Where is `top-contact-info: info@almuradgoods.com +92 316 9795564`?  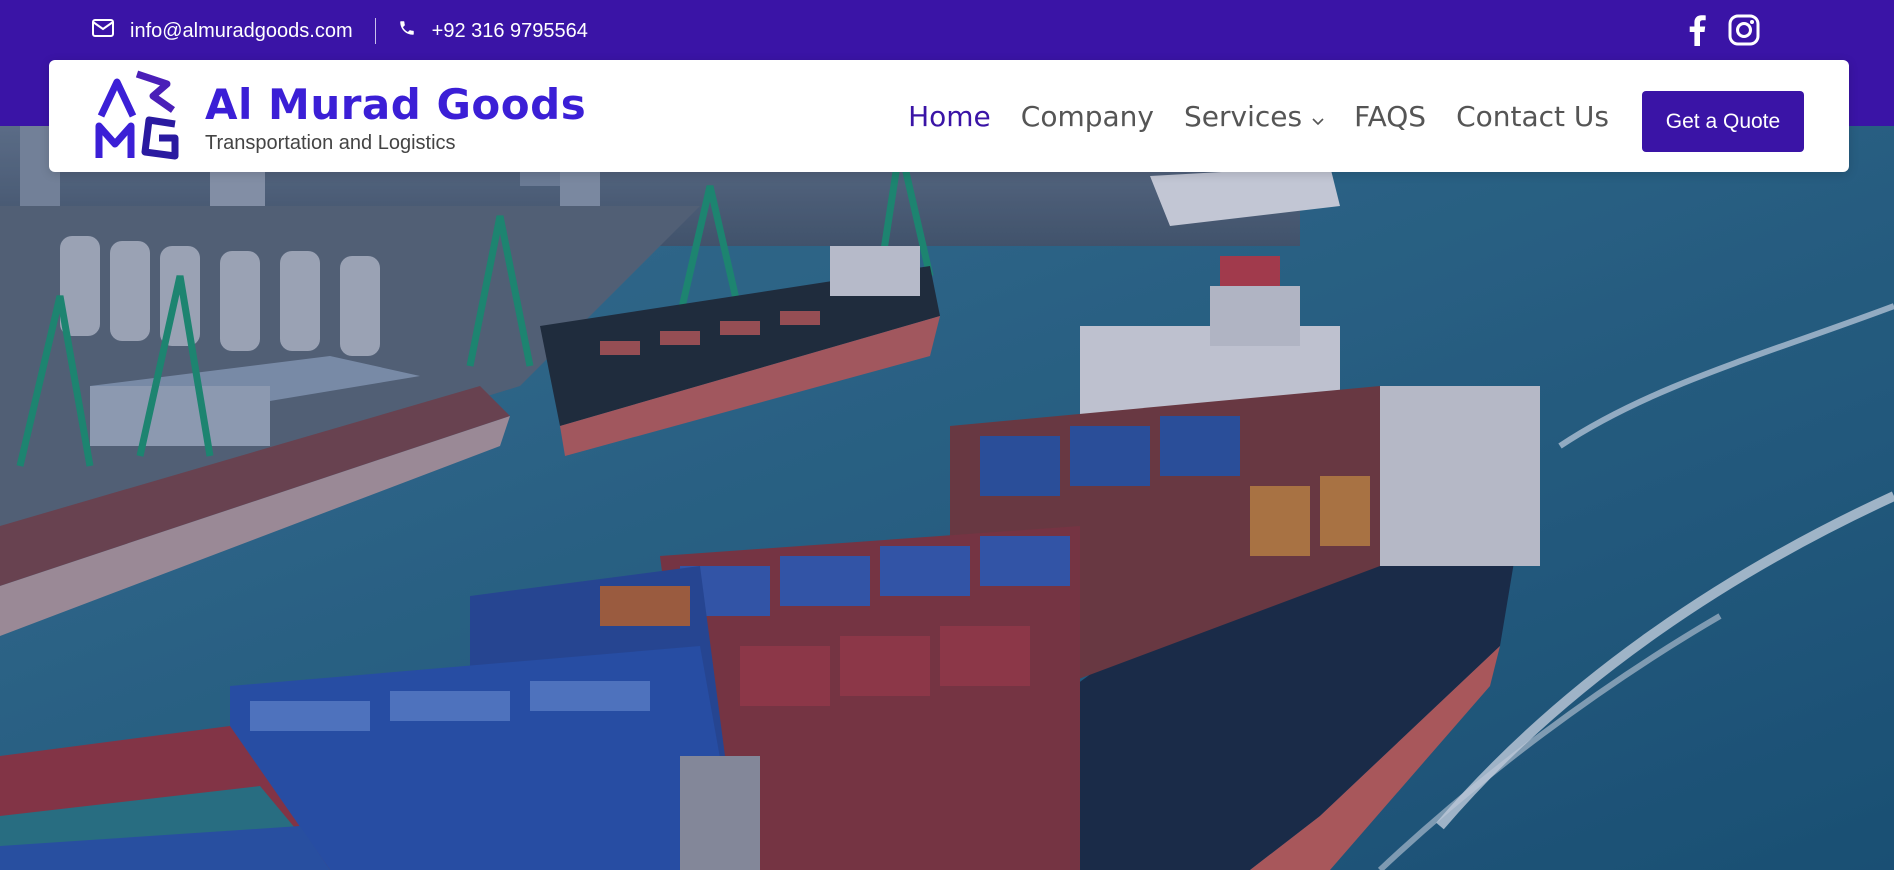 top-contact-info: info@almuradgoods.com +92 316 9795564 is located at coordinates (340, 31).